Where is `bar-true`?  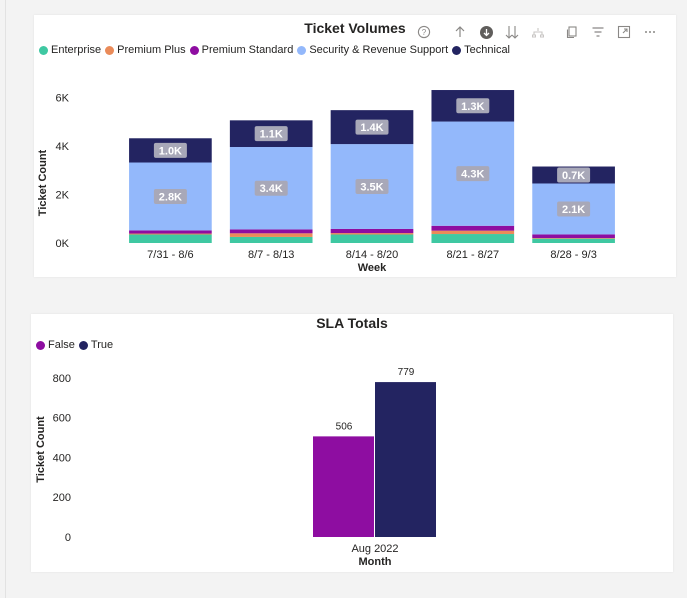 bar-true is located at coordinates (405, 459).